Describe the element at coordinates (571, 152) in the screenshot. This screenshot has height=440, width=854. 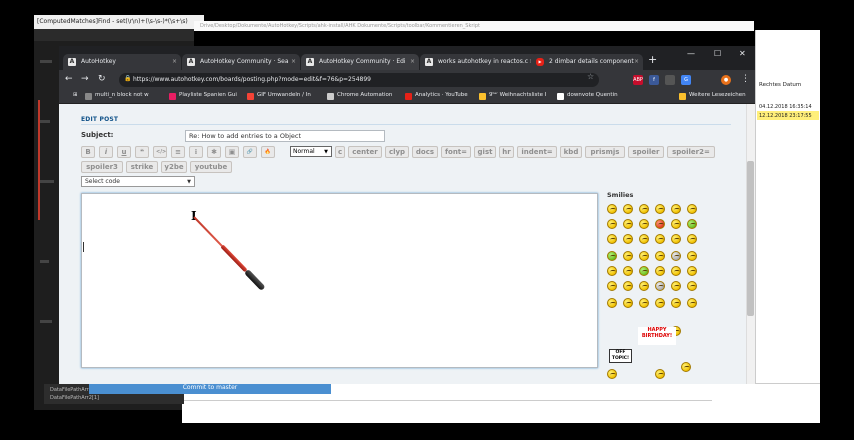
I see `tag-kbd-button: kbd` at that location.